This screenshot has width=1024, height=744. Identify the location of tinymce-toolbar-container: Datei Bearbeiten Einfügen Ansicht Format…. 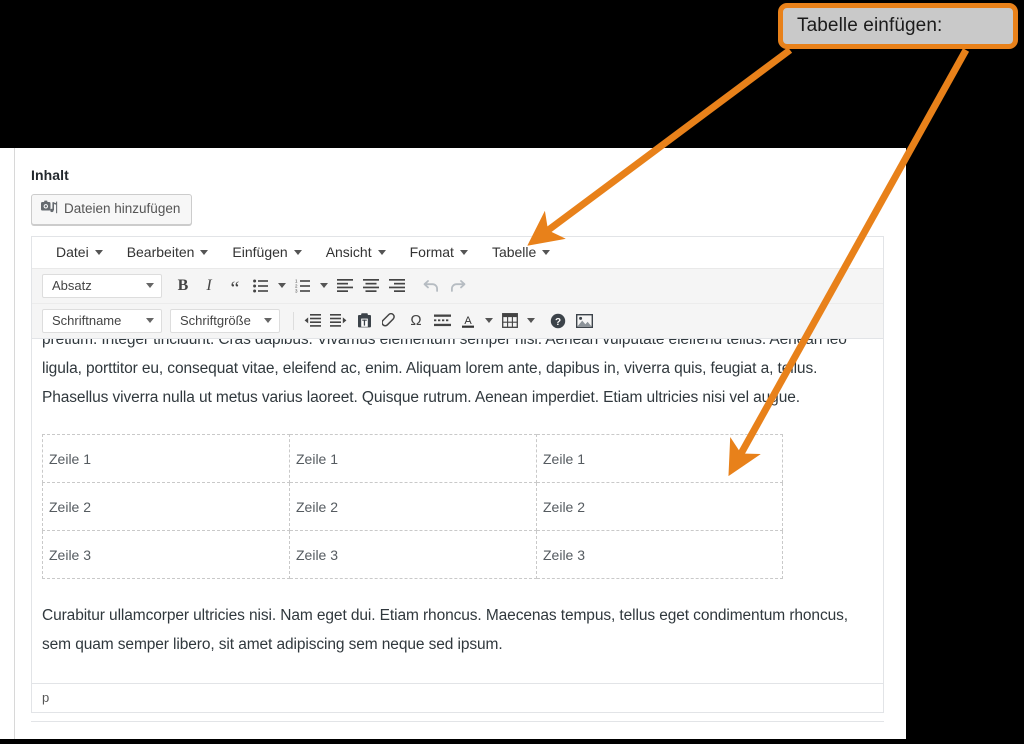
(457, 287).